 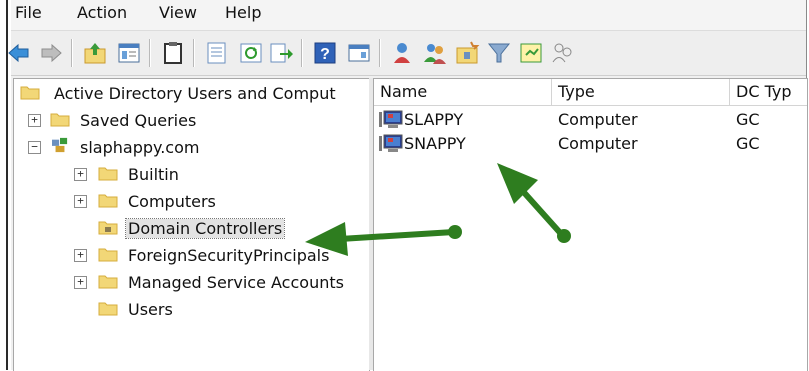 What do you see at coordinates (108, 228) in the screenshot?
I see `ou-folder-icon` at bounding box center [108, 228].